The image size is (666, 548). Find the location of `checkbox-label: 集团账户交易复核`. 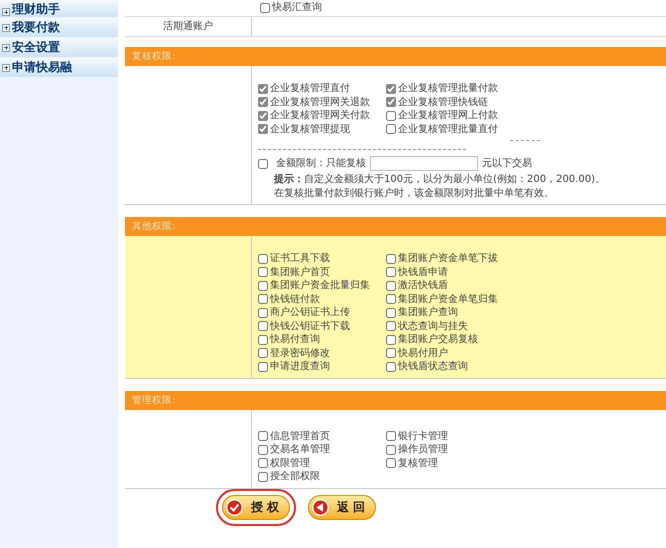

checkbox-label: 集团账户交易复核 is located at coordinates (438, 339).